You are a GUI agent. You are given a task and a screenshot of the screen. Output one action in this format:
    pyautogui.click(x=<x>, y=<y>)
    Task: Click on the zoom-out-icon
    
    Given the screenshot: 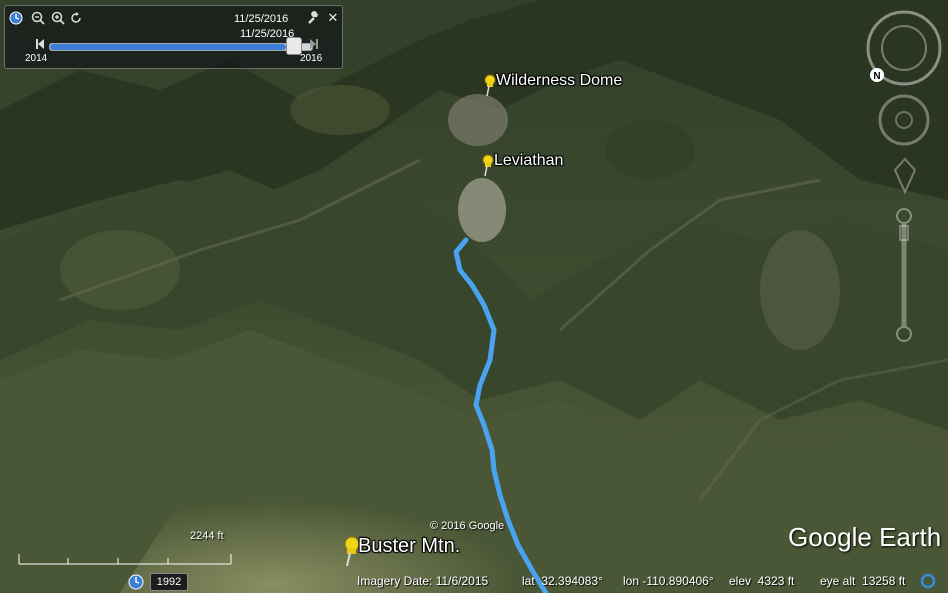 What is the action you would take?
    pyautogui.click(x=38, y=18)
    